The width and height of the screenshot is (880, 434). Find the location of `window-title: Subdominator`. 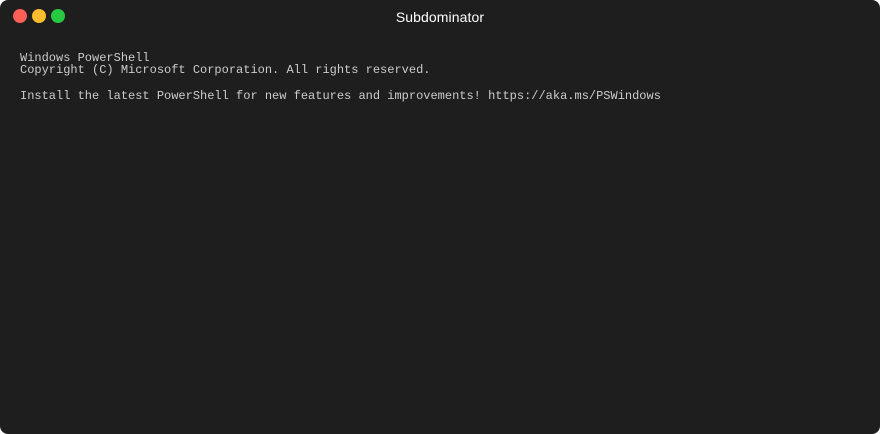

window-title: Subdominator is located at coordinates (440, 17).